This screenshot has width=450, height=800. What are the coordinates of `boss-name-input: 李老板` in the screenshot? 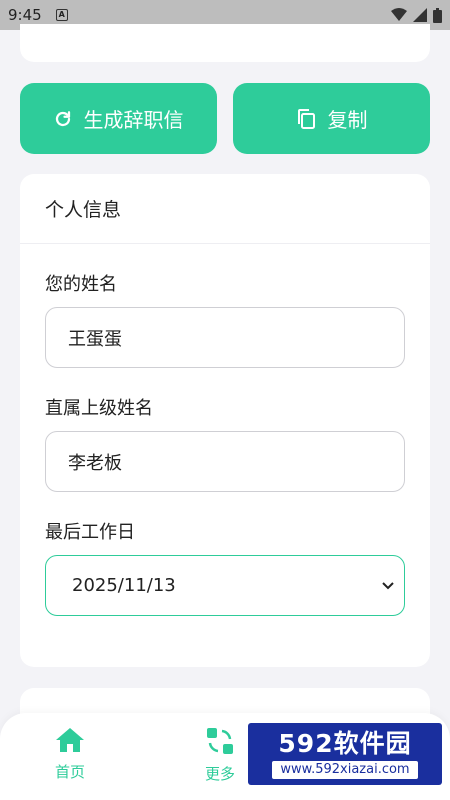 It's located at (225, 461).